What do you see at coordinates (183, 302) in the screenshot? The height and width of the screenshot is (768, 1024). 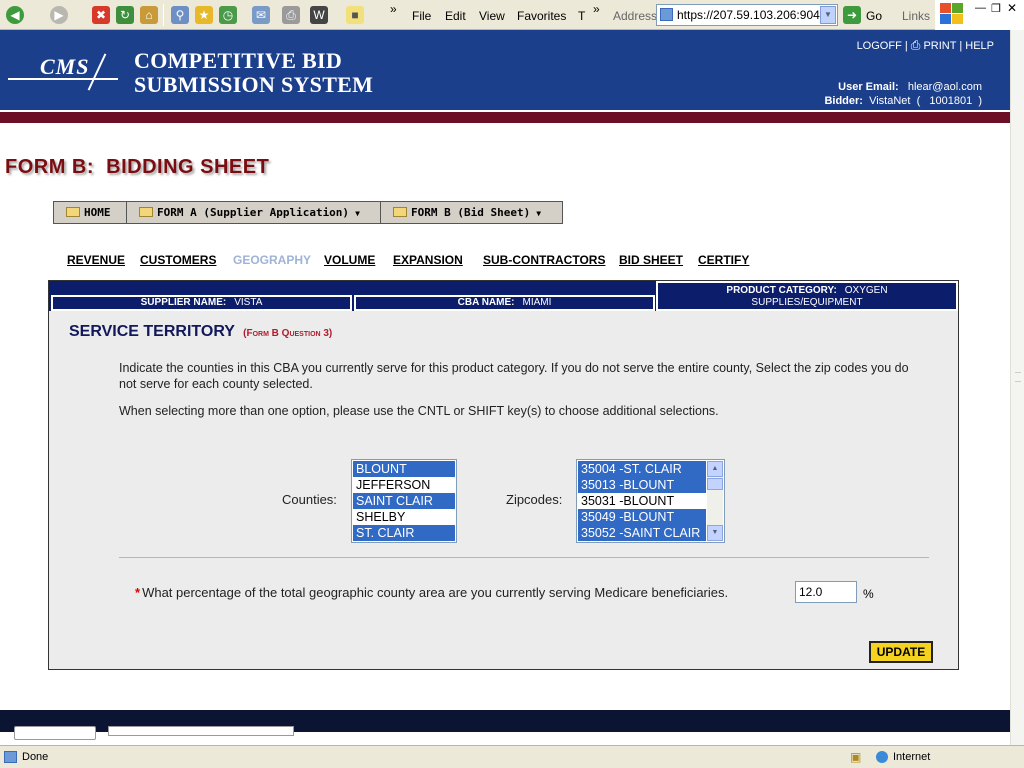 I see `supplier-name-label: SUPPLIER NAME:` at bounding box center [183, 302].